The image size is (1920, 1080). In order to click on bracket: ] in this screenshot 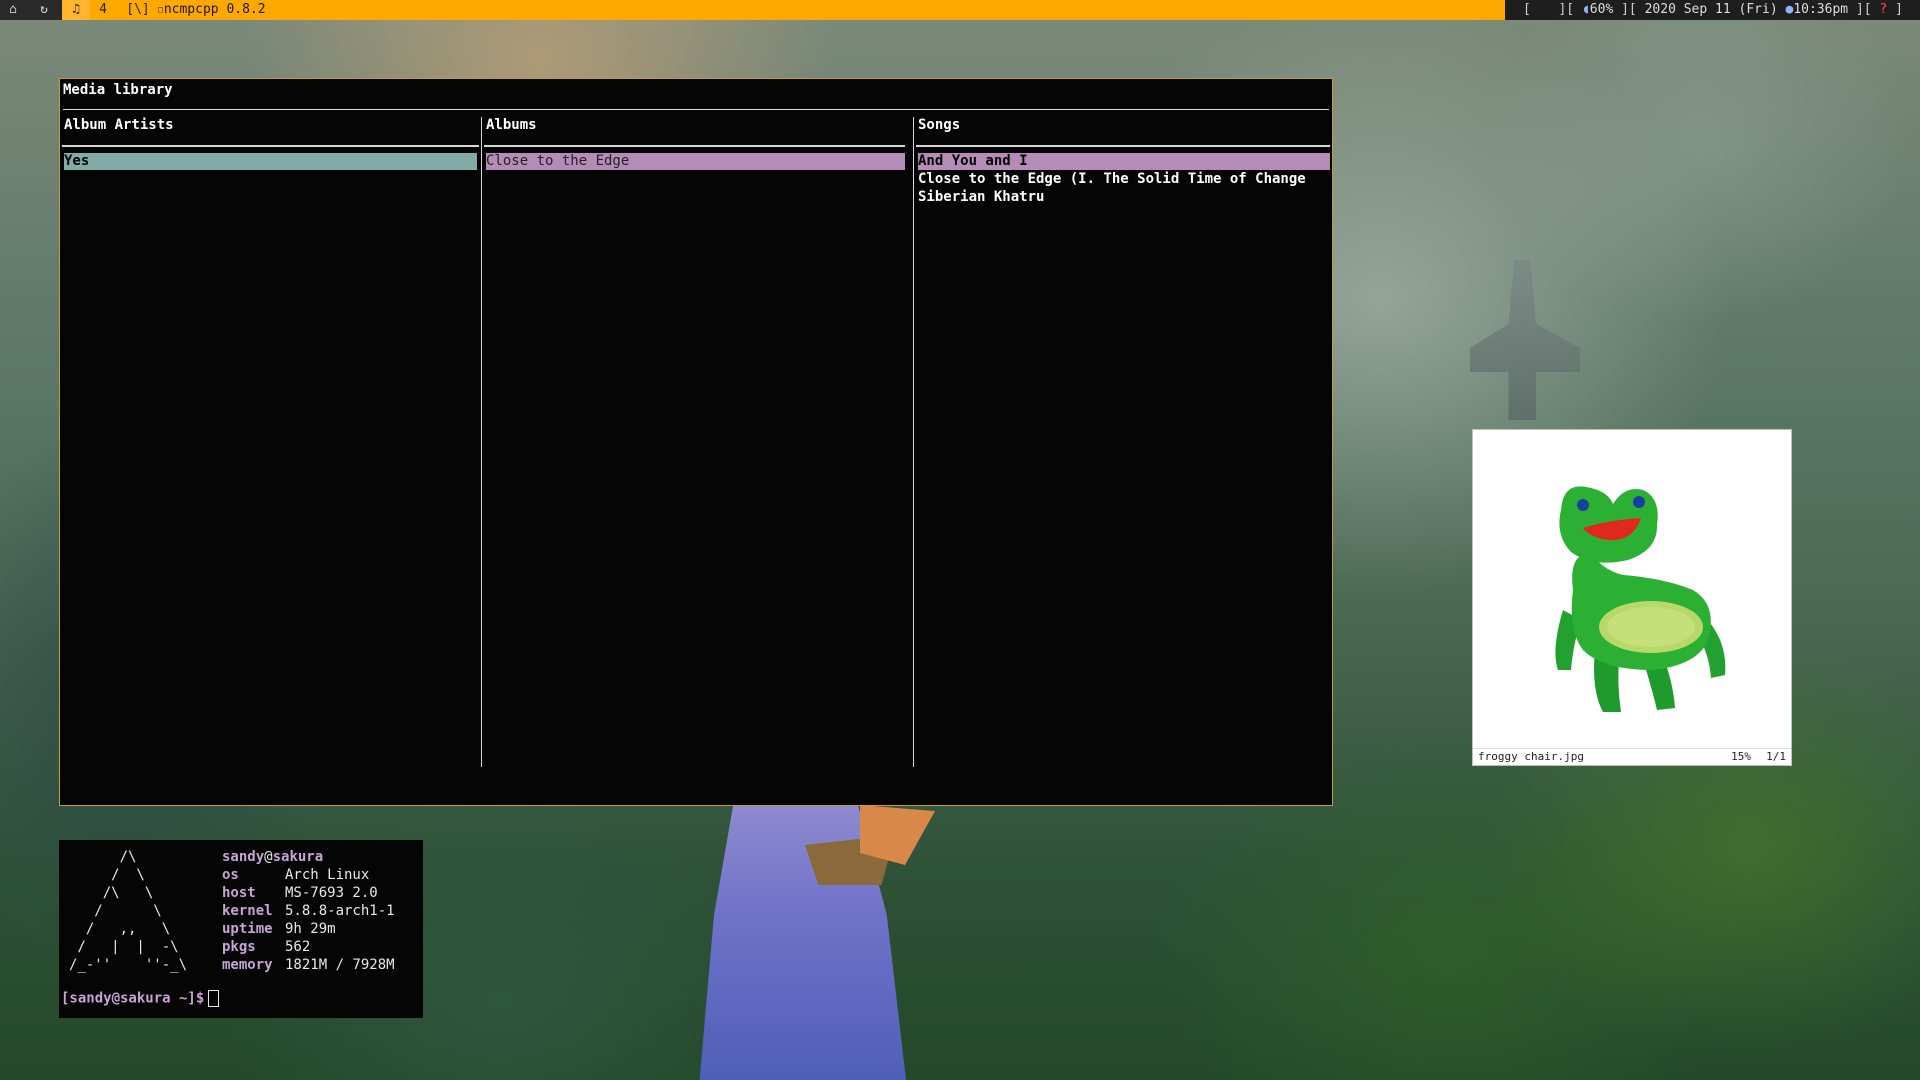, I will do `click(1899, 9)`.